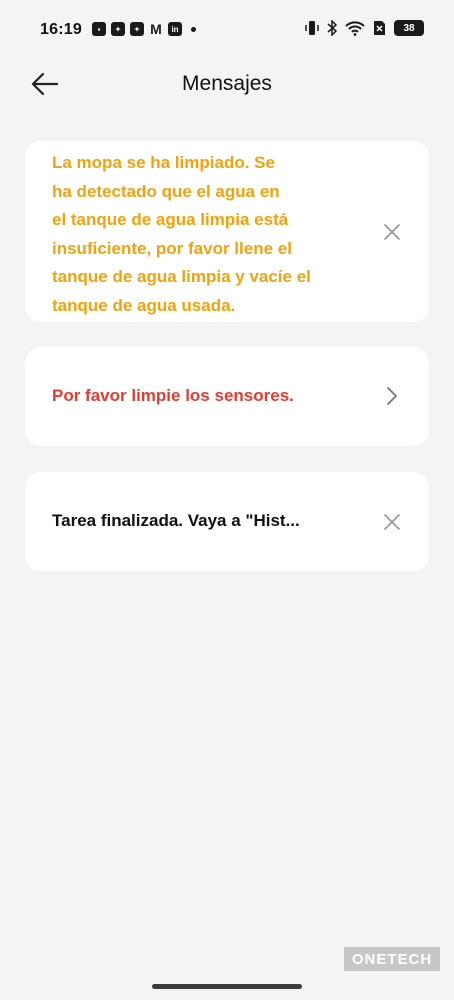 This screenshot has height=1000, width=454. I want to click on watermark-logo: ONETECH, so click(392, 959).